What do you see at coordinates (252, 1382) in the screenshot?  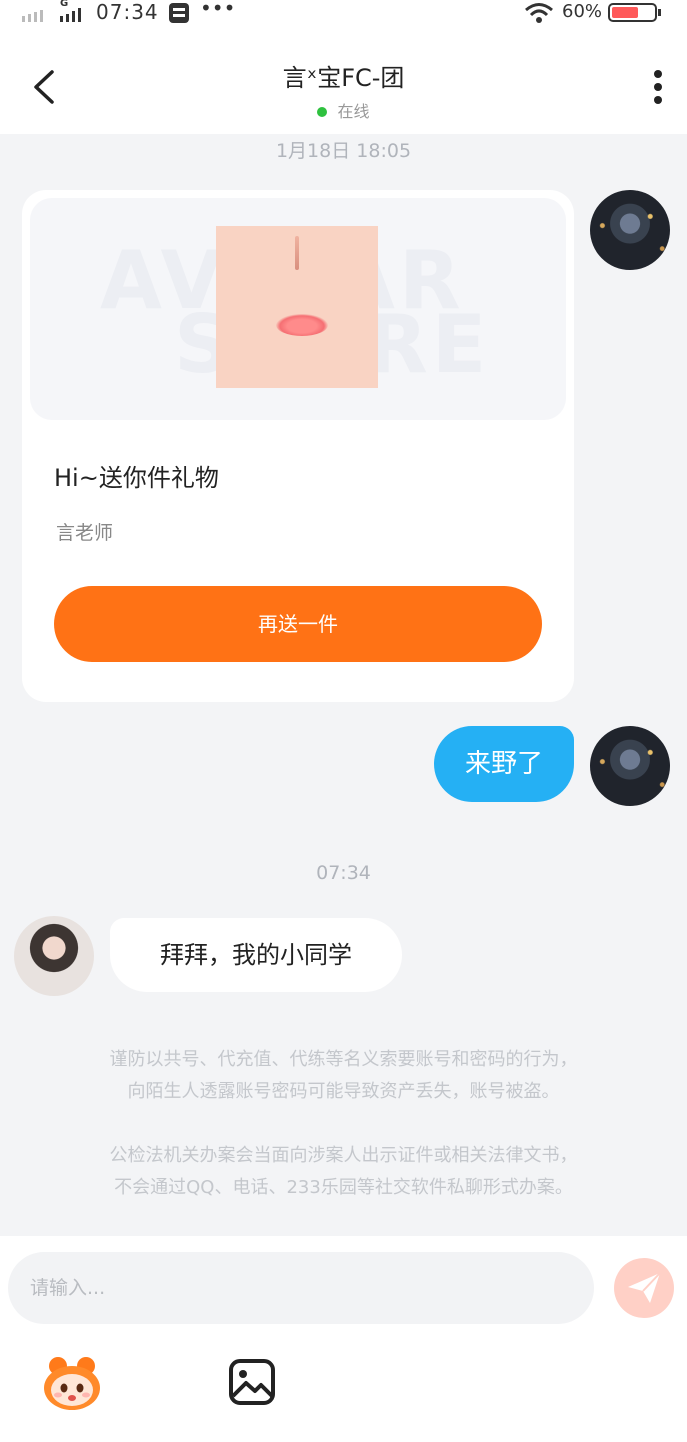 I see `image-icon` at bounding box center [252, 1382].